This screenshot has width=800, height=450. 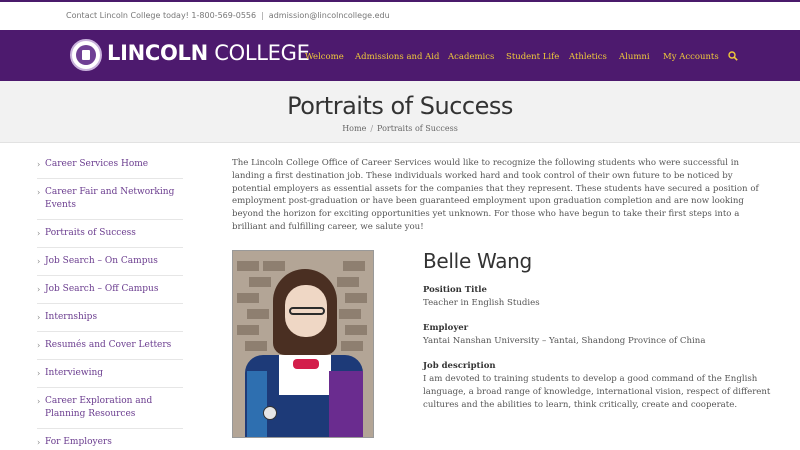 I want to click on sidebar-item-career-services-home: › Career Services Home, so click(x=110, y=165).